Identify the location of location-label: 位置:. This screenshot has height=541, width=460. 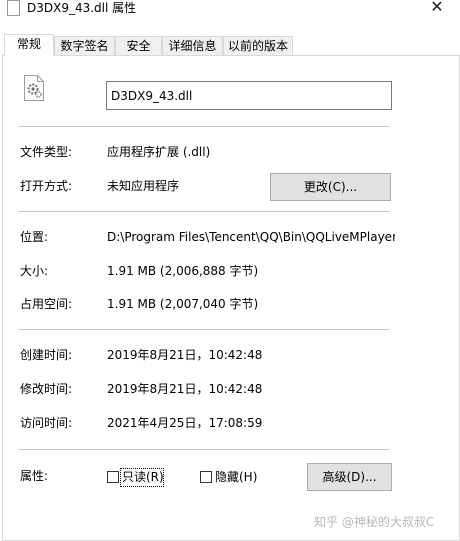
(34, 237).